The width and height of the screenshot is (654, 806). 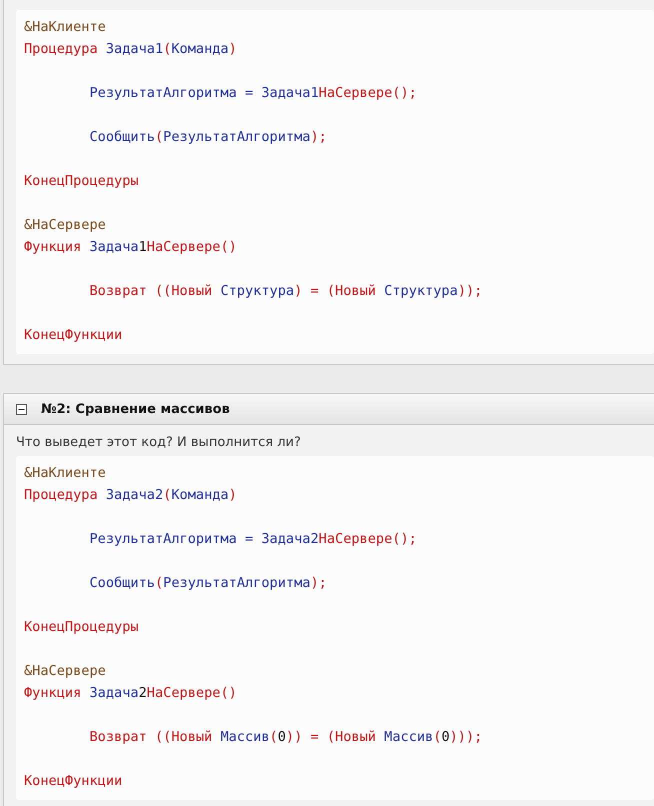 What do you see at coordinates (131, 693) in the screenshot?
I see `code-line: Функция Задача2НаСервере()` at bounding box center [131, 693].